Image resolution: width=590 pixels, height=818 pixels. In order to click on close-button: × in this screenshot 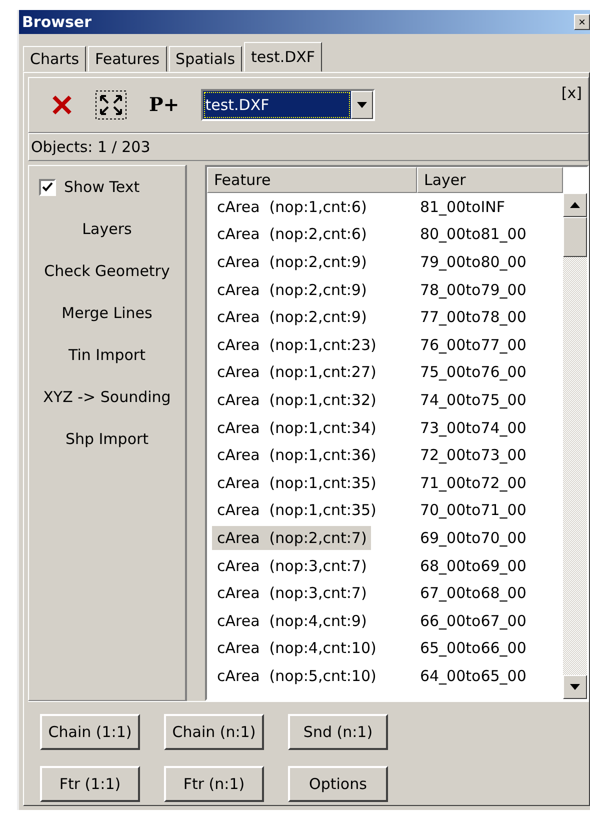, I will do `click(582, 22)`.